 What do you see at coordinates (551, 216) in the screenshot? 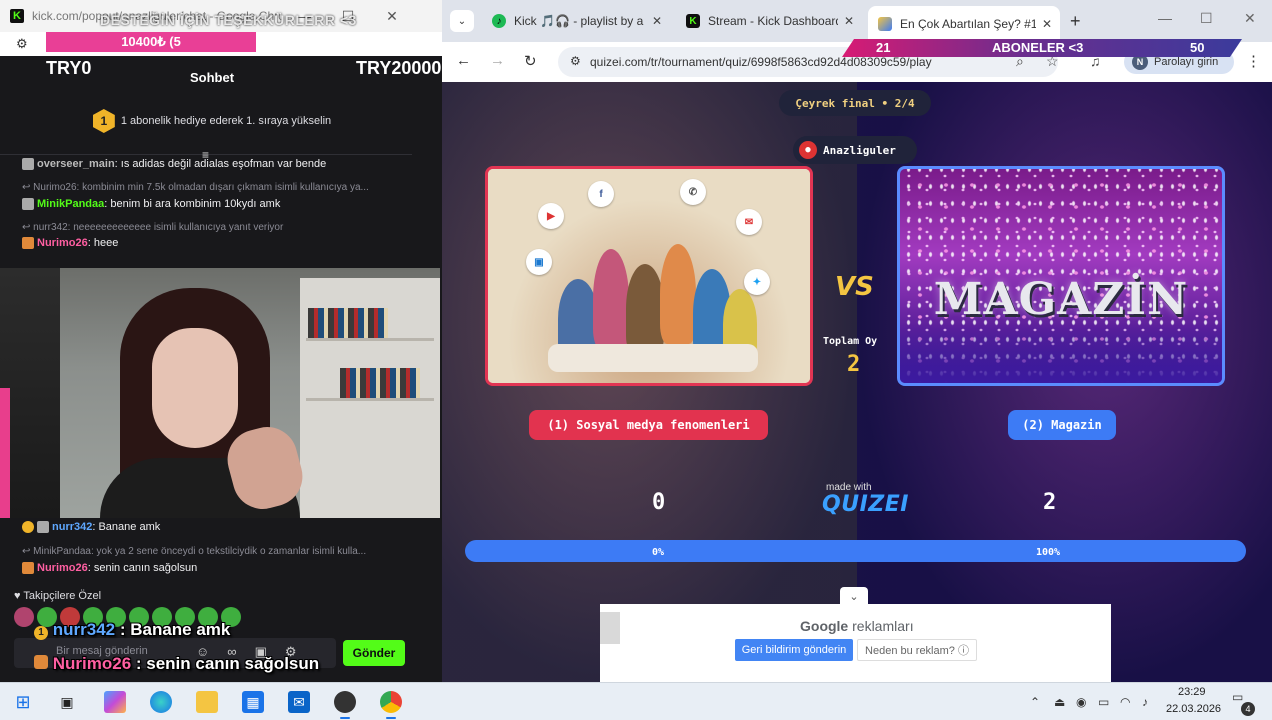
I see `youtube-icon: ▶` at bounding box center [551, 216].